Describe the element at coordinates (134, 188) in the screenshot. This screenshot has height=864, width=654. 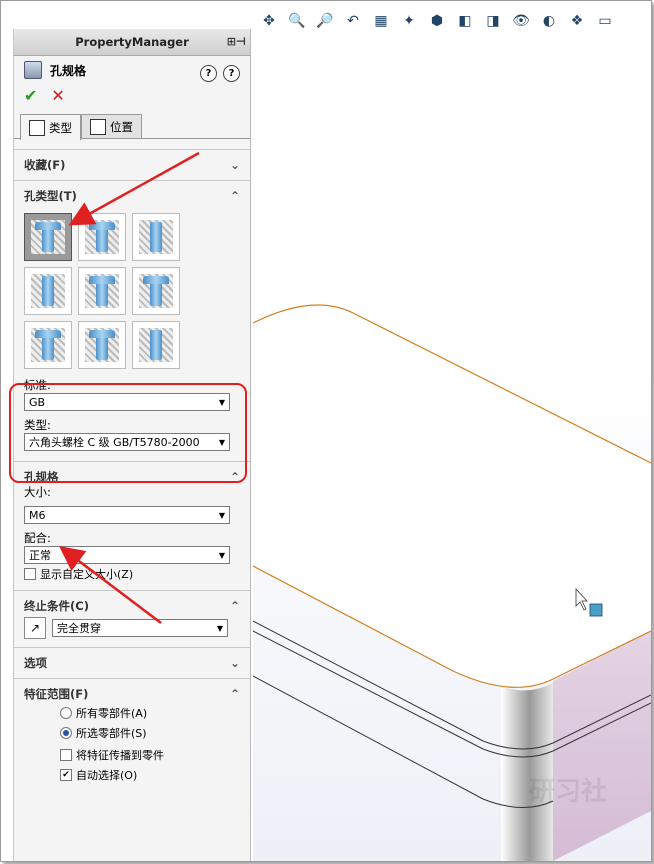
I see `arrow-to-hole-type` at that location.